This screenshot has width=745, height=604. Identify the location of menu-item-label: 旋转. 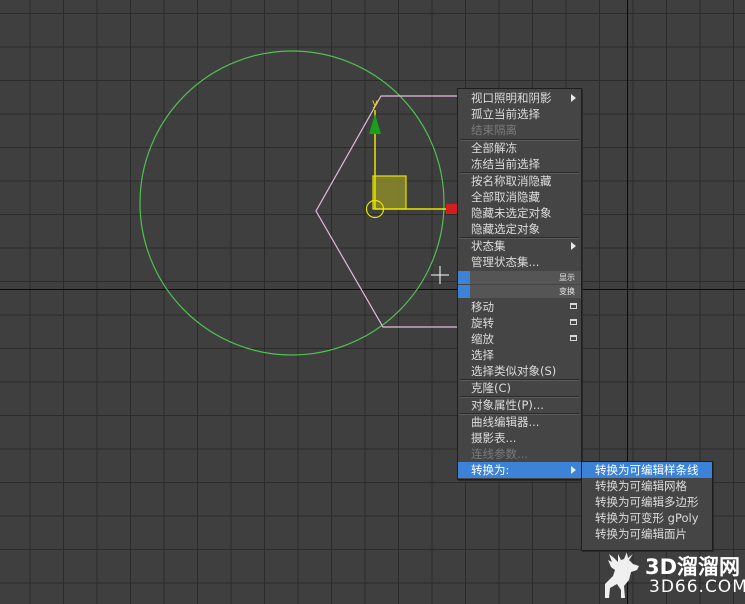
(482, 323).